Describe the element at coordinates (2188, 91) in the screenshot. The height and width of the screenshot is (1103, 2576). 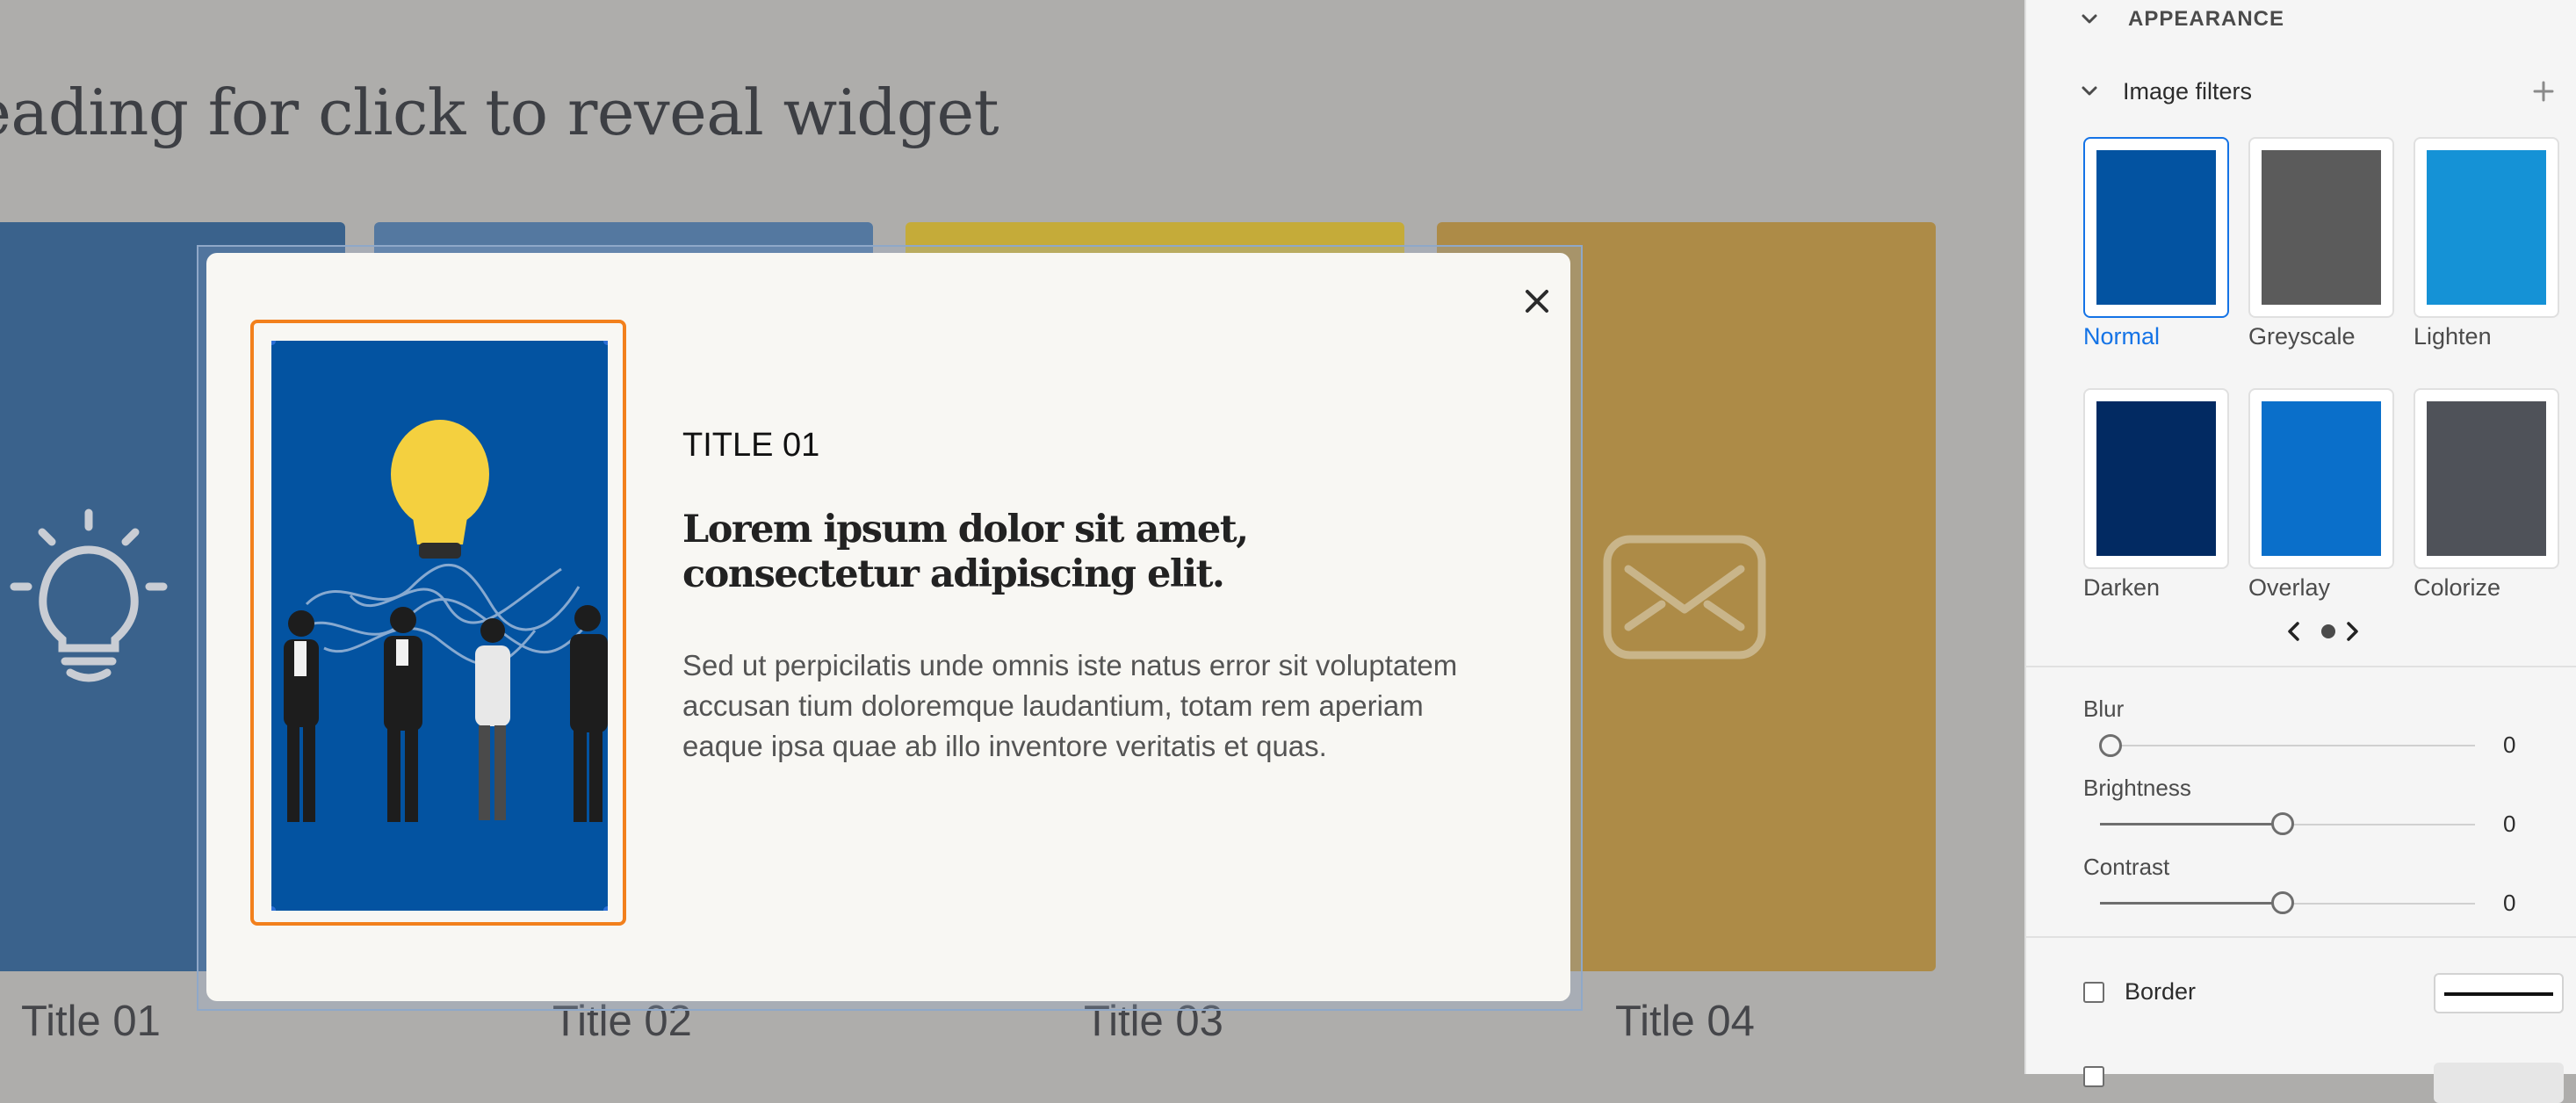
I see `image-filters-title: Image filters` at that location.